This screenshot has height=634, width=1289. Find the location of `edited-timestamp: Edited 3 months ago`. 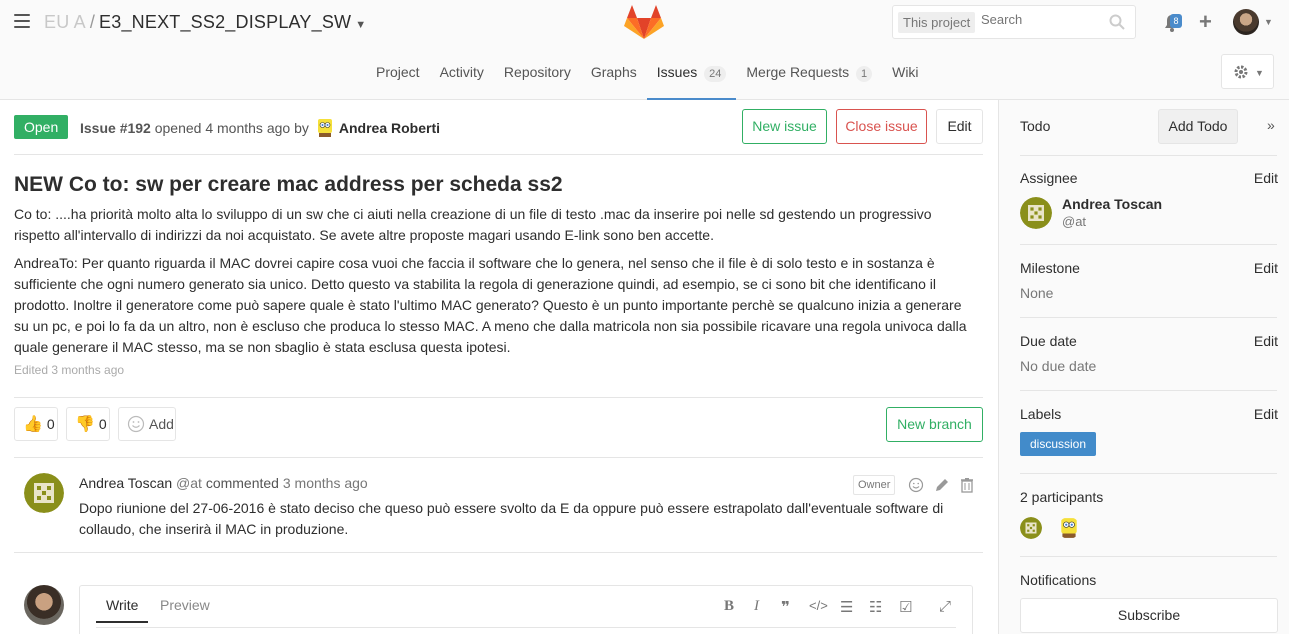

edited-timestamp: Edited 3 months ago is located at coordinates (69, 370).